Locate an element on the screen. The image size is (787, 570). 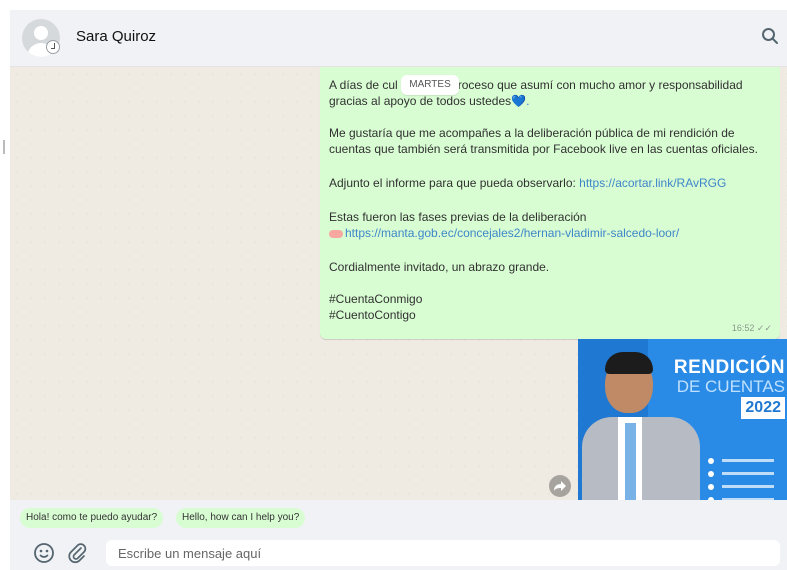
blue-heart-emoji: 💙. is located at coordinates (520, 101).